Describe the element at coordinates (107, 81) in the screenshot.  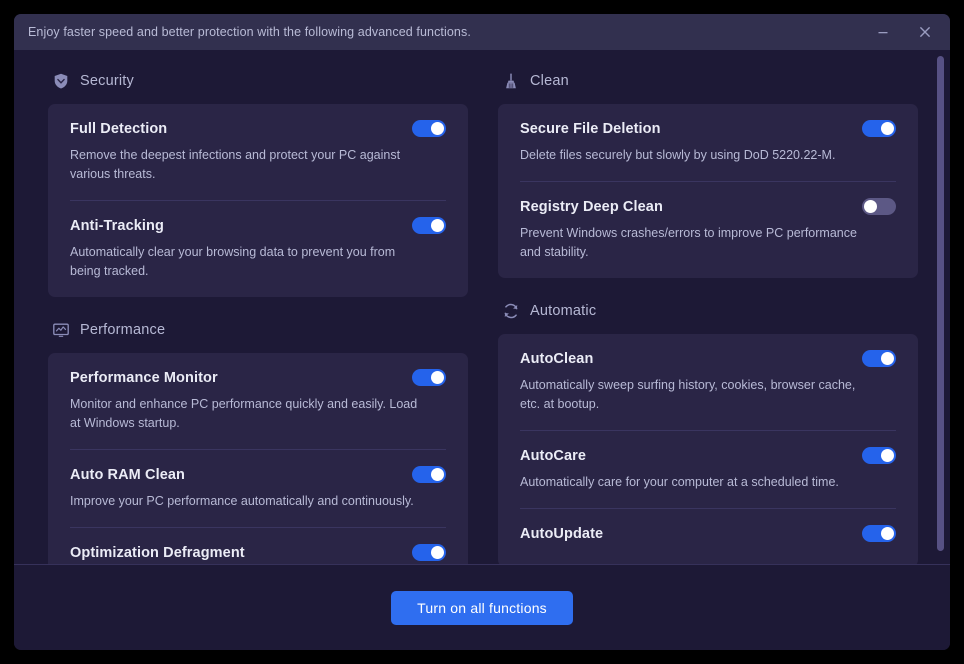
I see `section-title: Security` at that location.